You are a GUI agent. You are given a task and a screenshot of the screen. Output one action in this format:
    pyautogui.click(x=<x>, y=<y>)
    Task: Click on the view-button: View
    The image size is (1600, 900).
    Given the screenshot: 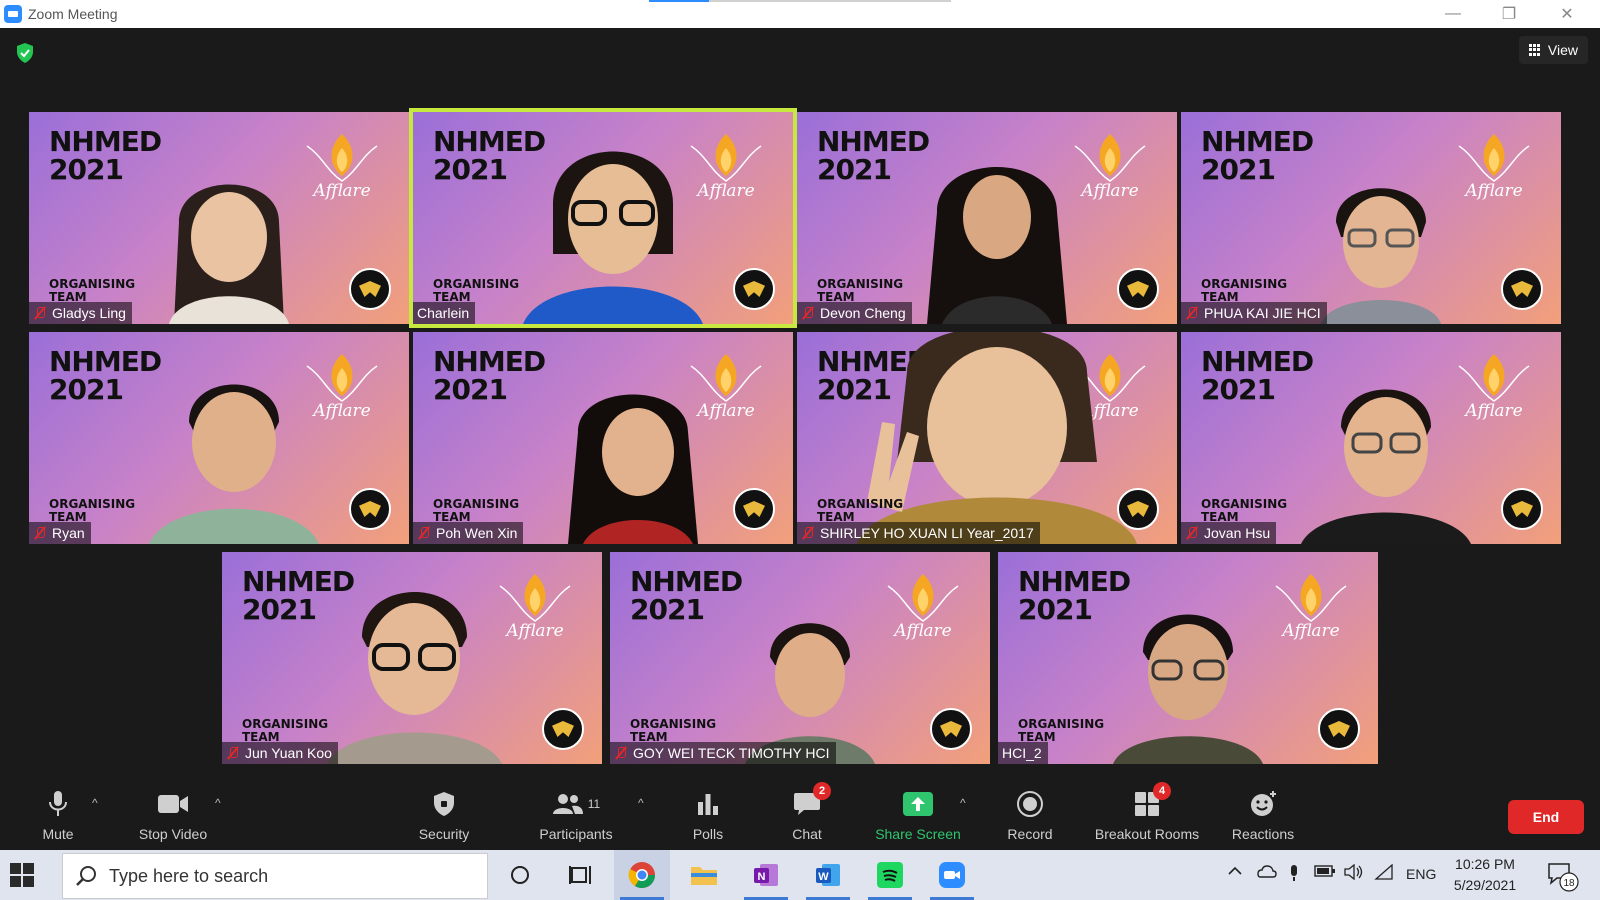 What is the action you would take?
    pyautogui.click(x=1553, y=50)
    